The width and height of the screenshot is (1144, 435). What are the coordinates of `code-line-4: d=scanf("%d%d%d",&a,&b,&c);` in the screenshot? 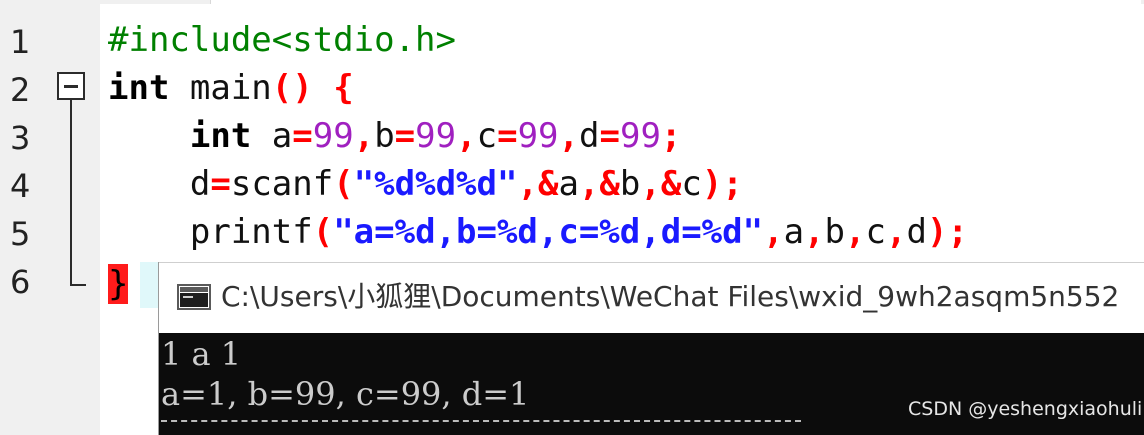 It's located at (425, 184).